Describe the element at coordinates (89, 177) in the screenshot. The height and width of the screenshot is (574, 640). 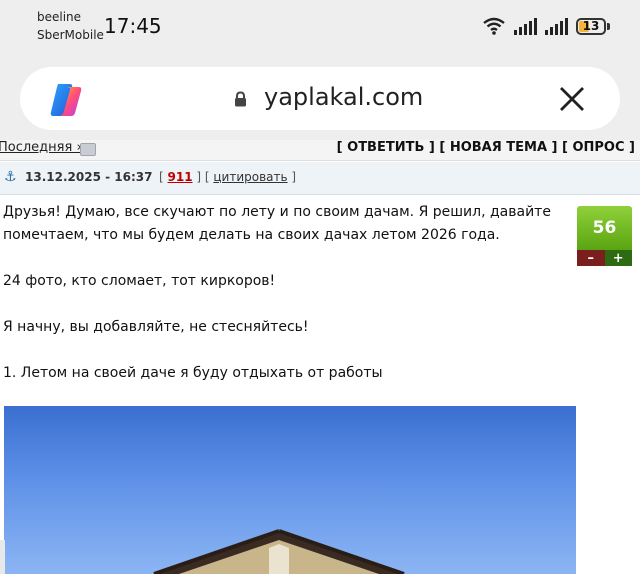
I see `post-date: 13.12.2025 - 16:37` at that location.